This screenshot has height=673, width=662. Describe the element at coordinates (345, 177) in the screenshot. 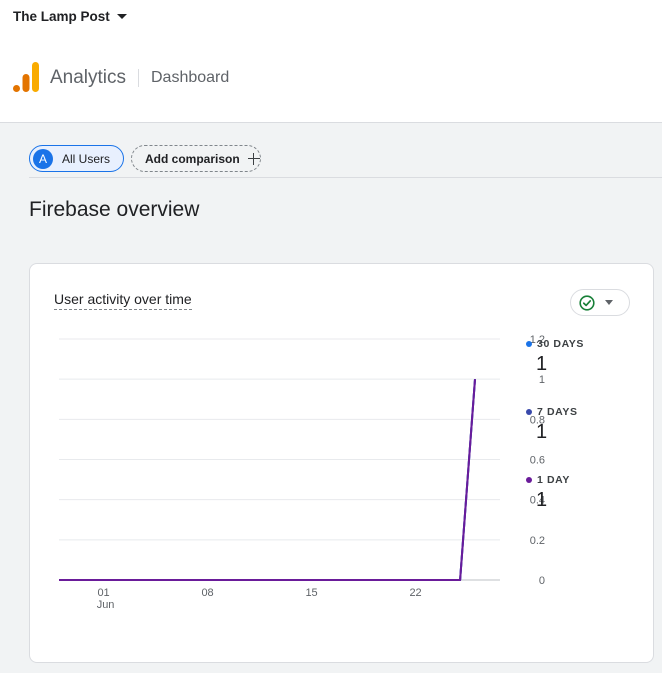

I see `comparison-divider` at that location.